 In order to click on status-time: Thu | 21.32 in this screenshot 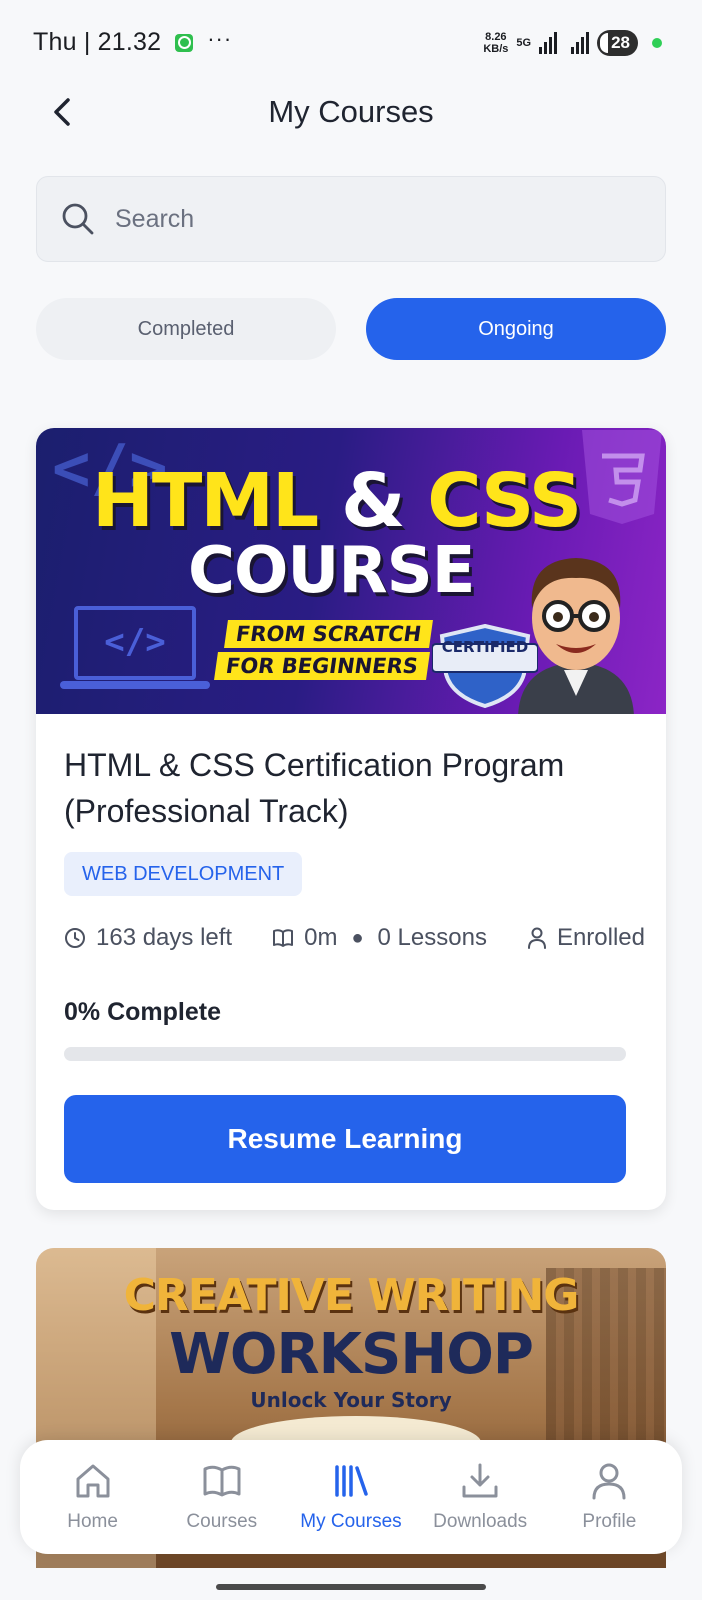, I will do `click(97, 42)`.